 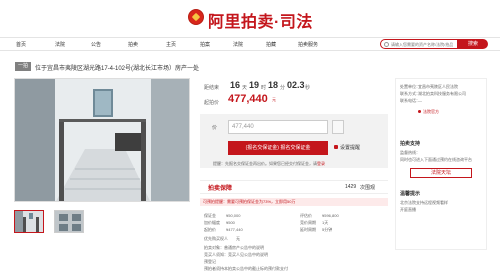 What do you see at coordinates (410, 152) in the screenshot?
I see `support-line-1: 监督热线：` at bounding box center [410, 152].